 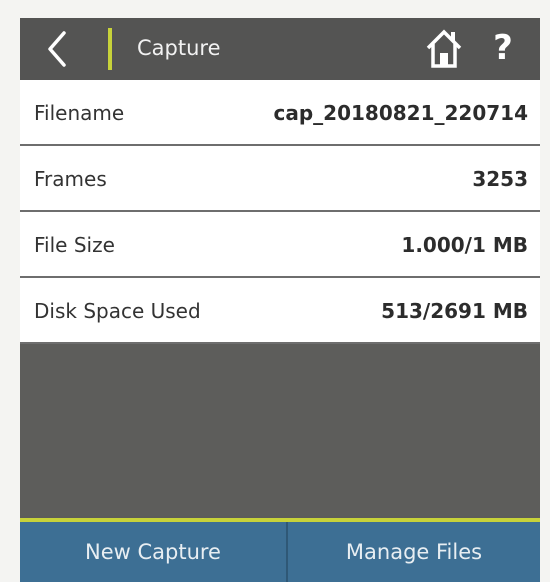 What do you see at coordinates (280, 245) in the screenshot?
I see `row-file-size: File Size 1.000/1 MB` at bounding box center [280, 245].